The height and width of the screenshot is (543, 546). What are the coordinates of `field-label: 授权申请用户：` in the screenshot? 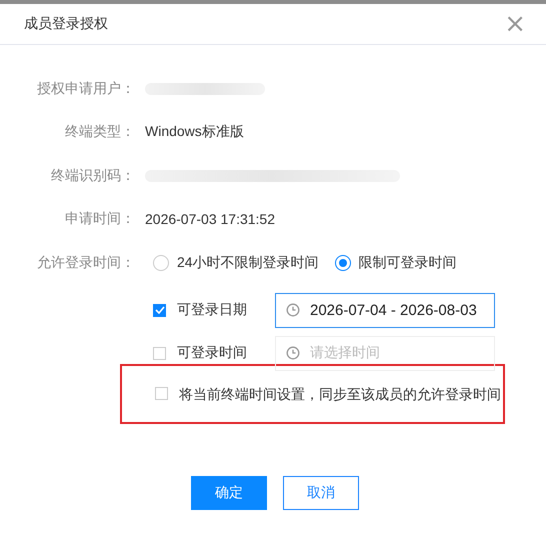 It's located at (86, 89).